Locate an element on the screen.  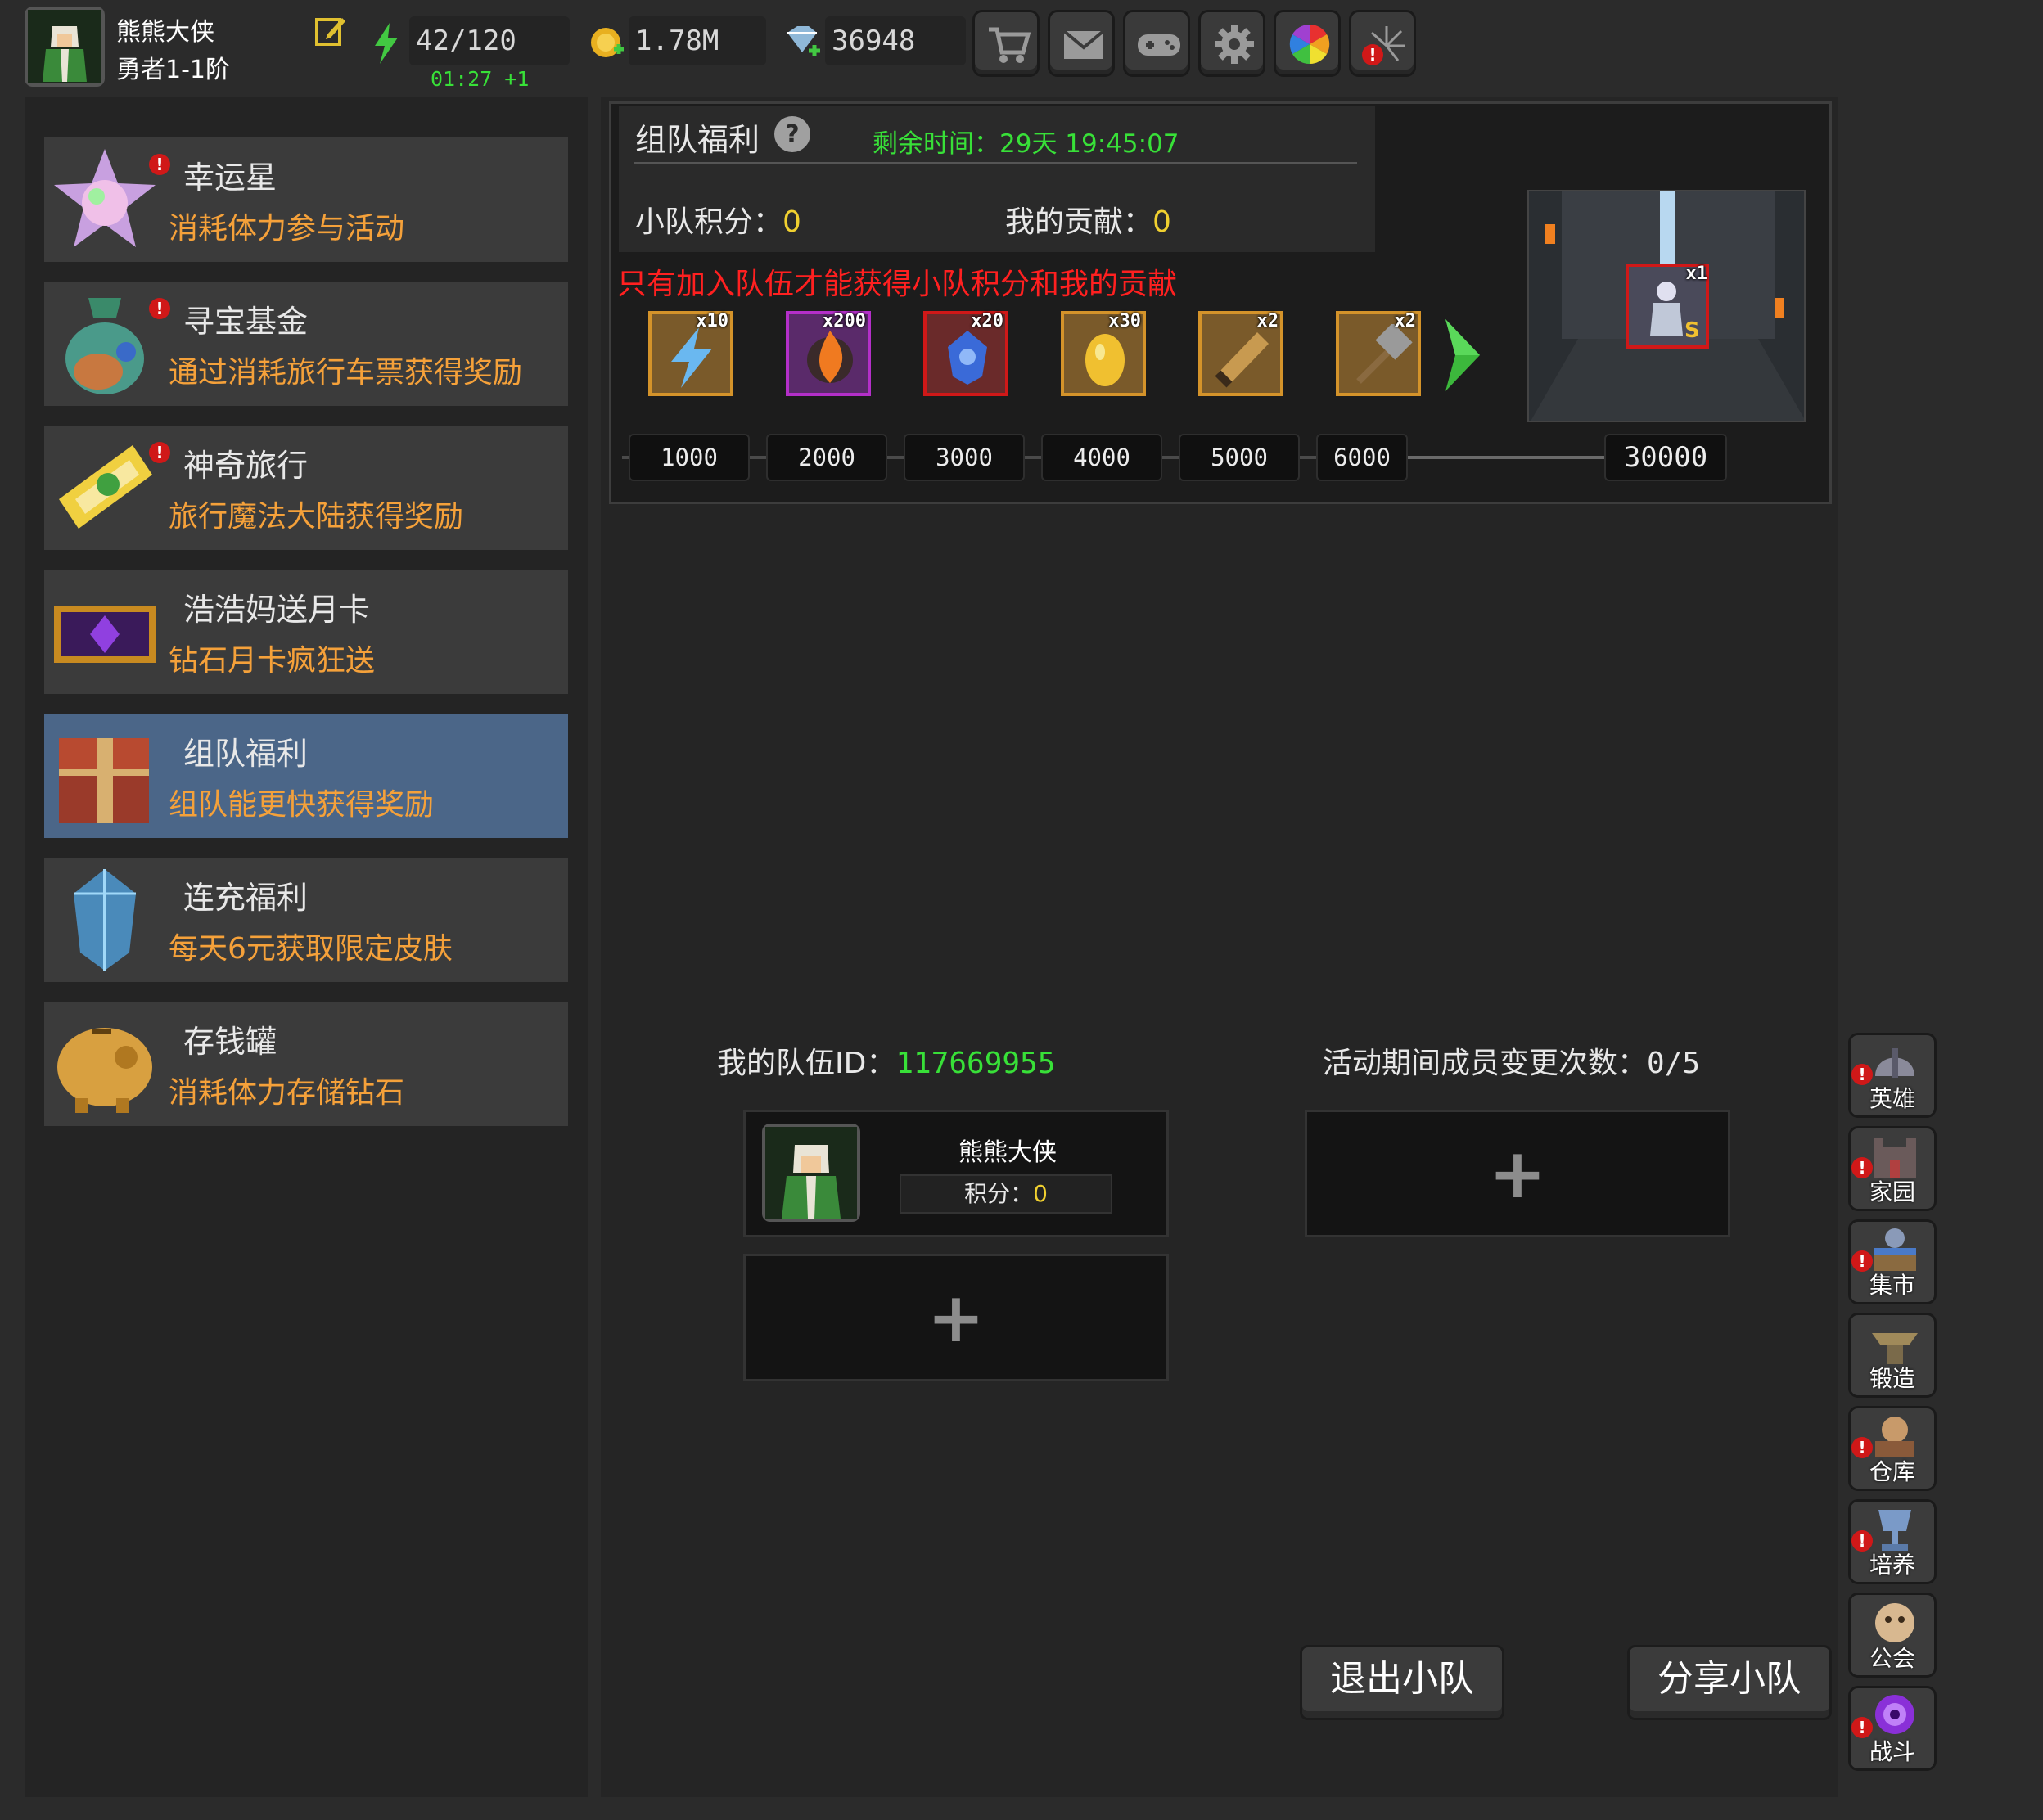
sidebar-item-recharge-bonus: 连充福利 每天6元获取限定皮肤 is located at coordinates (306, 920).